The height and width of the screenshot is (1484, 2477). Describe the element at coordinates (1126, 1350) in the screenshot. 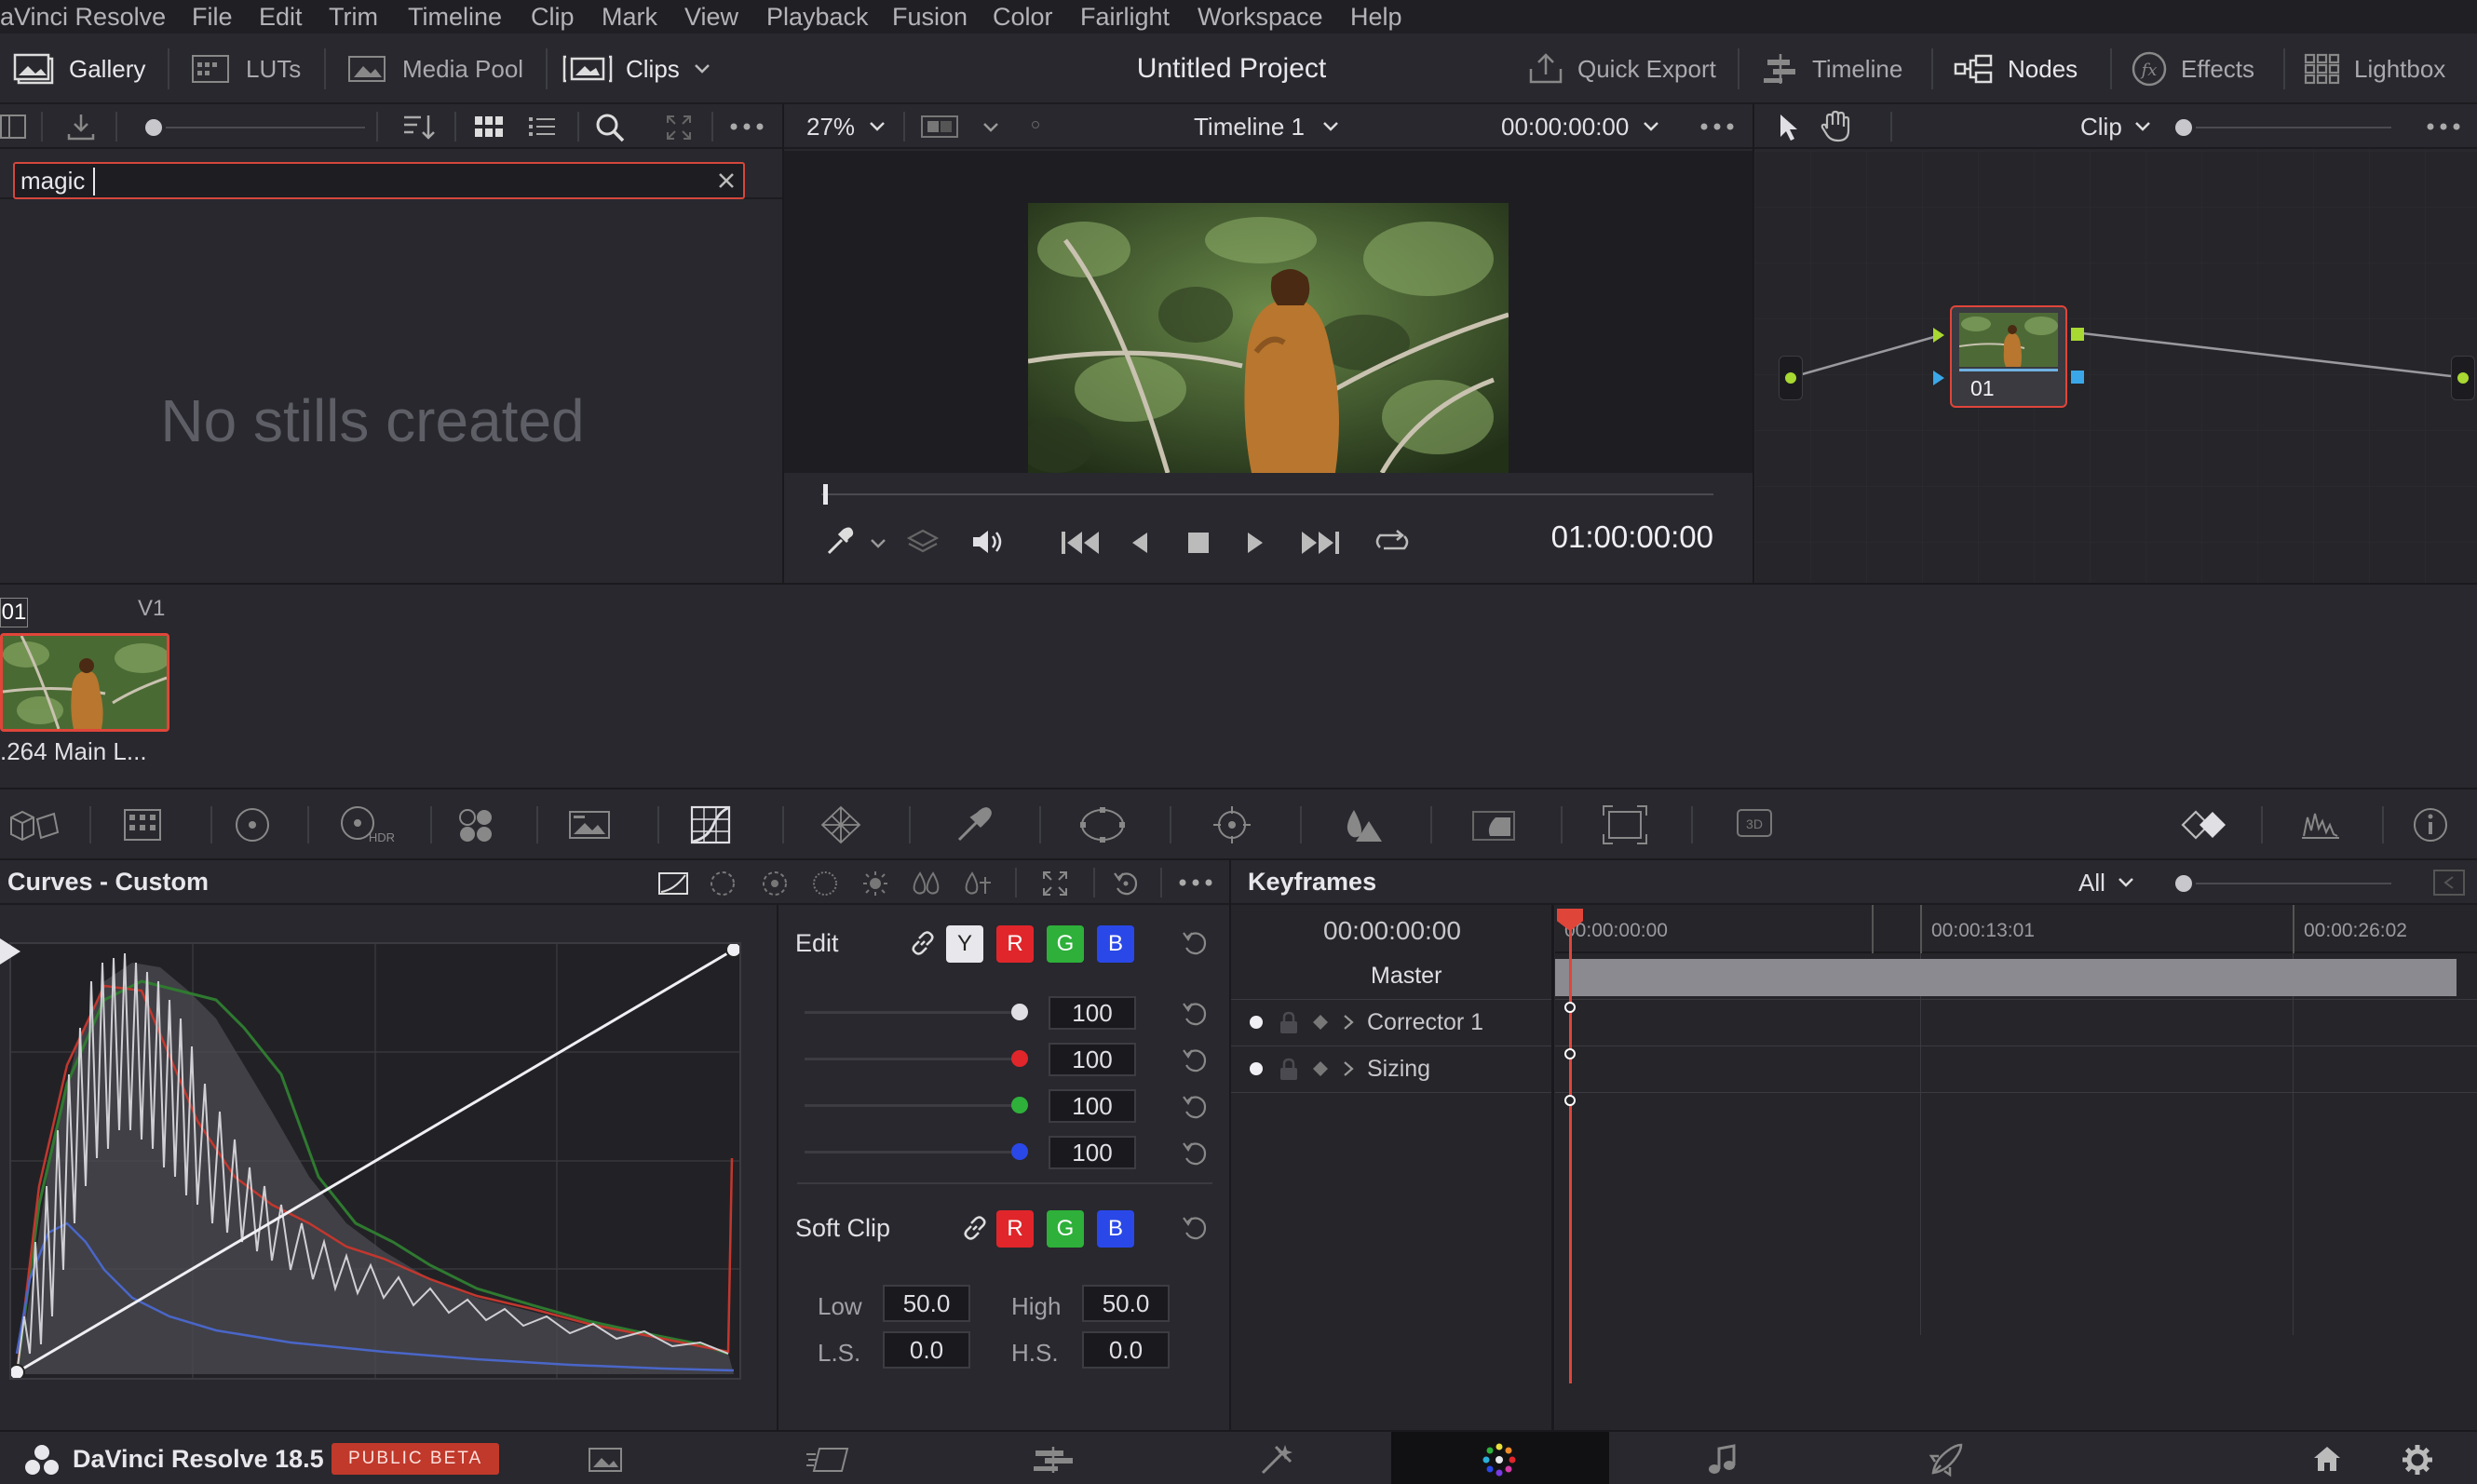

I see `hs-field: 0.0` at that location.